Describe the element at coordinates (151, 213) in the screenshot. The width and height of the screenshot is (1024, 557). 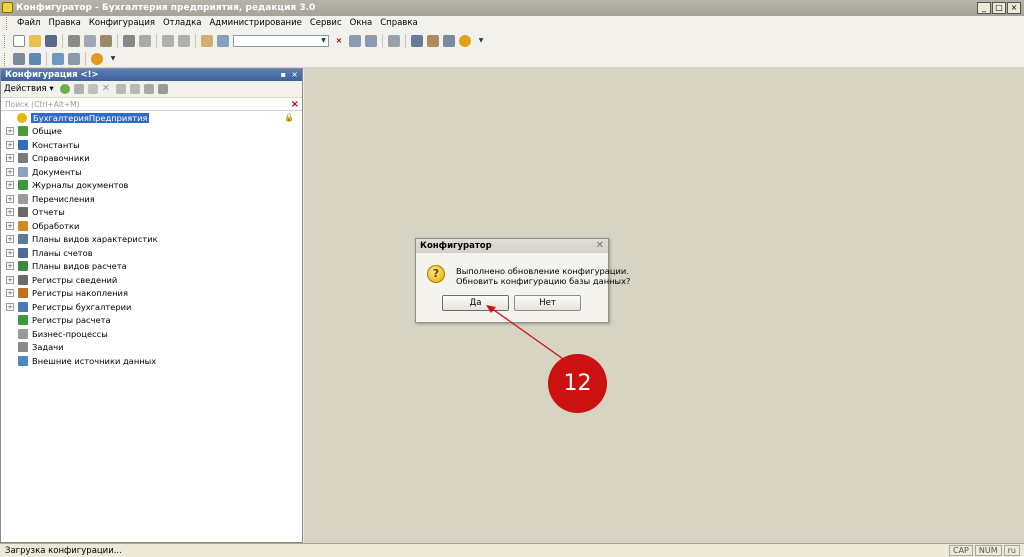
I see `tree-node: + Отчеты` at that location.